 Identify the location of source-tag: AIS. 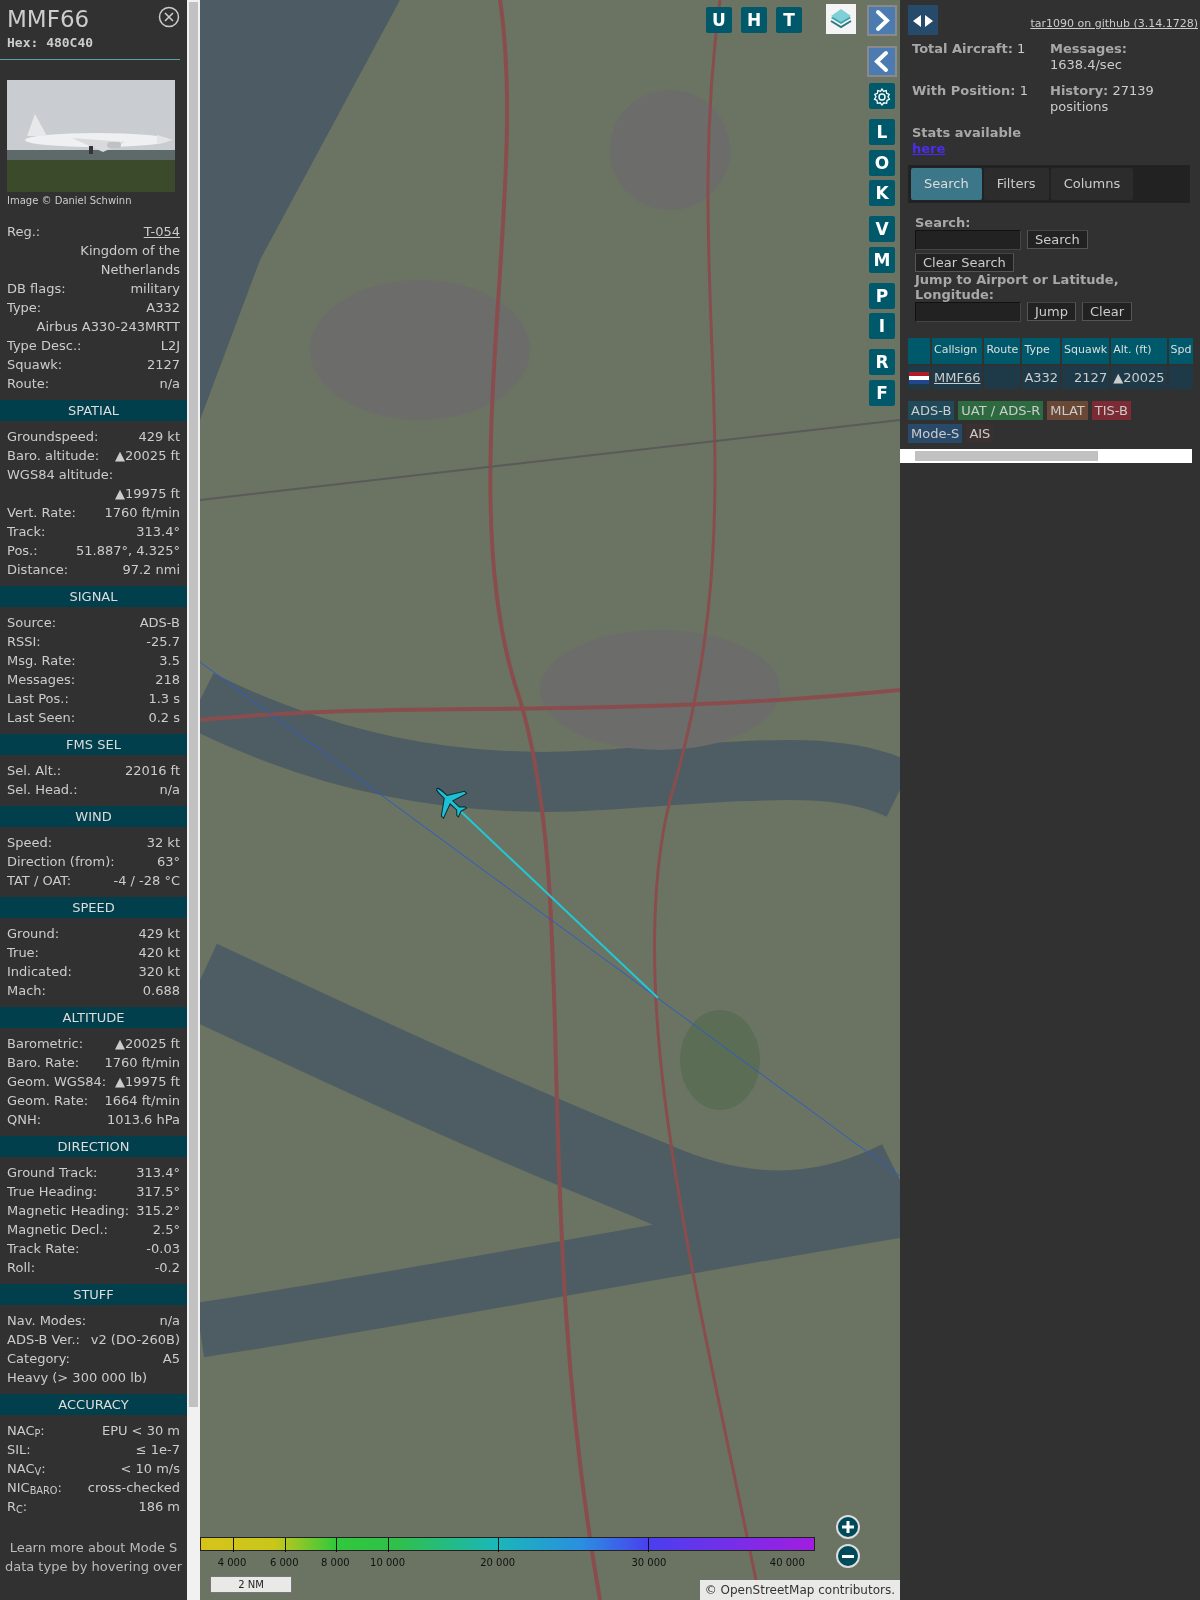
(980, 433).